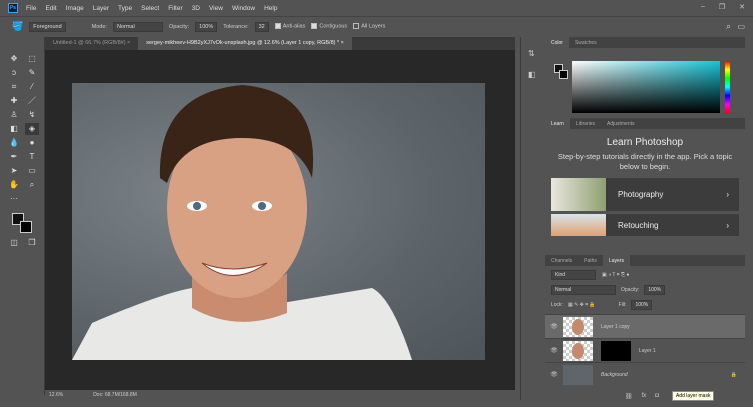  I want to click on filter-icons: ▣ ◑ T ⌗ ⎘ ●, so click(615, 275).